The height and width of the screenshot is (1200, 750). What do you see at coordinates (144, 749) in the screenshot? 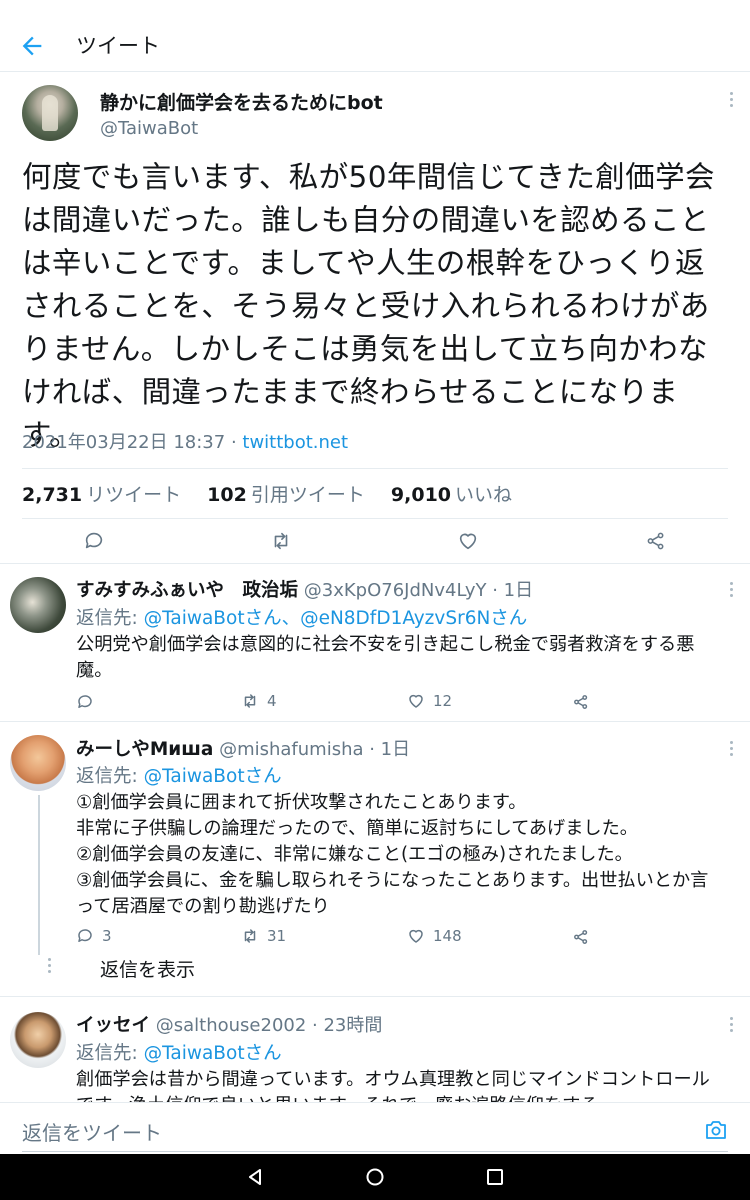
I see `reply-author-name: みーしやMиша` at bounding box center [144, 749].